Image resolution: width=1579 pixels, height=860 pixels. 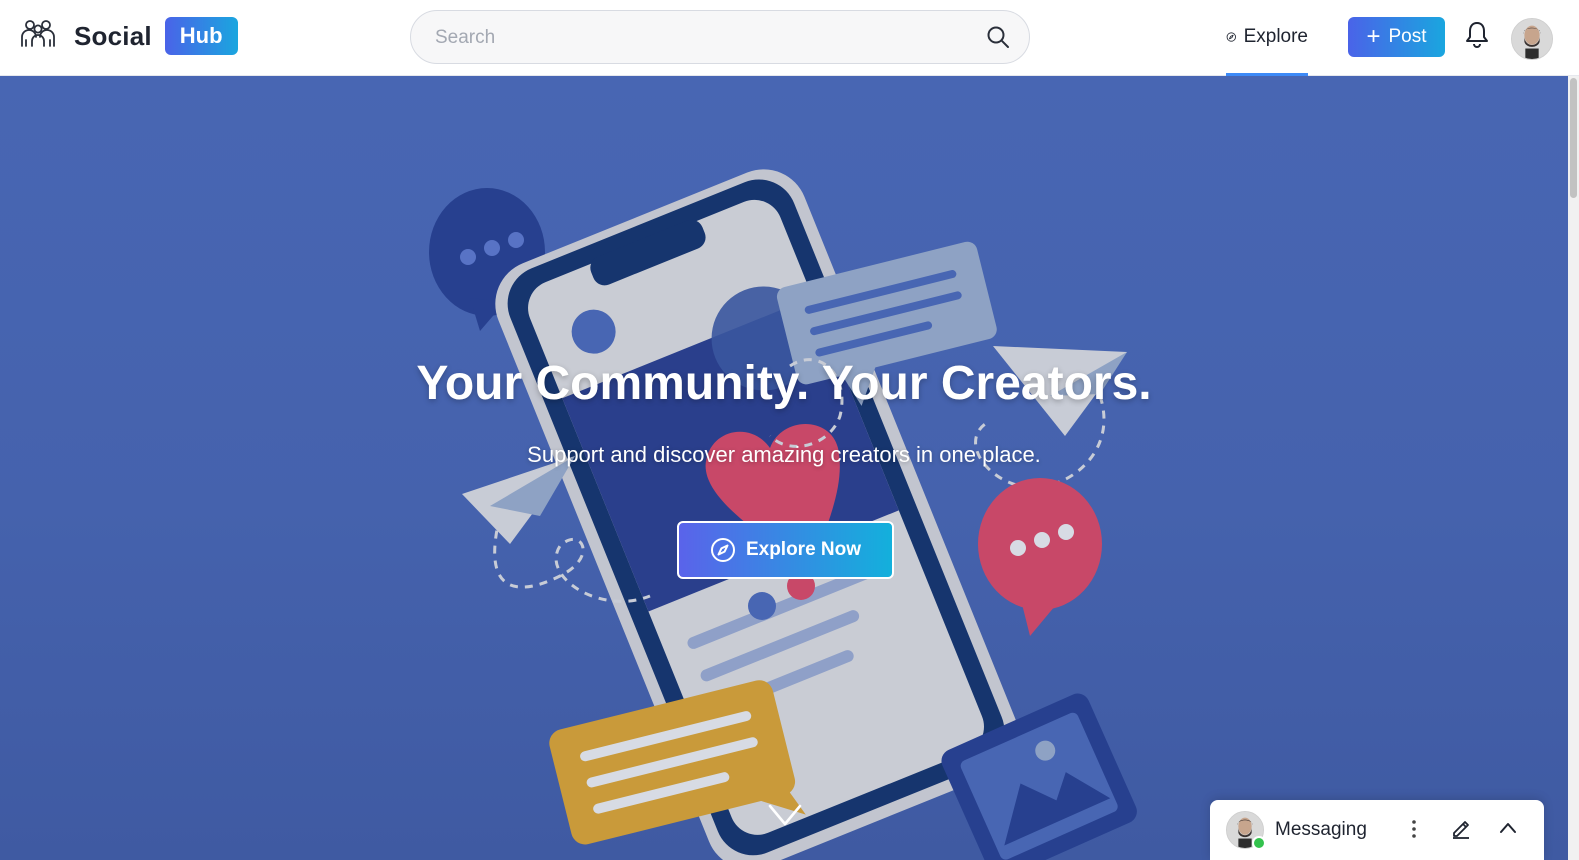 I want to click on nav-explore-tab: Explore, so click(x=1267, y=38).